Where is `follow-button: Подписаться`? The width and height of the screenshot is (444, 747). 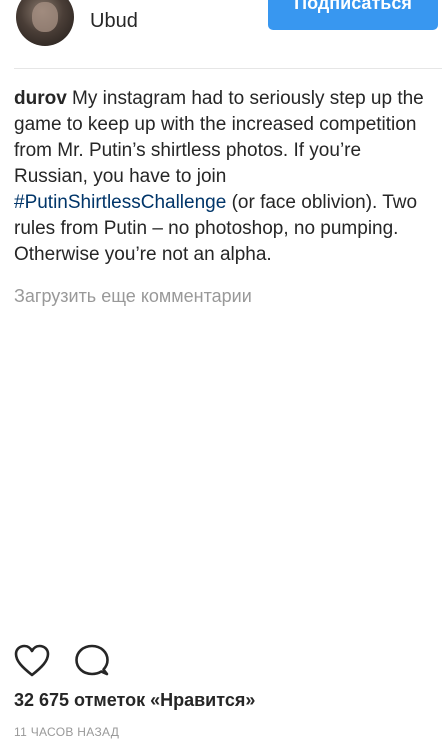 follow-button: Подписаться is located at coordinates (353, 15).